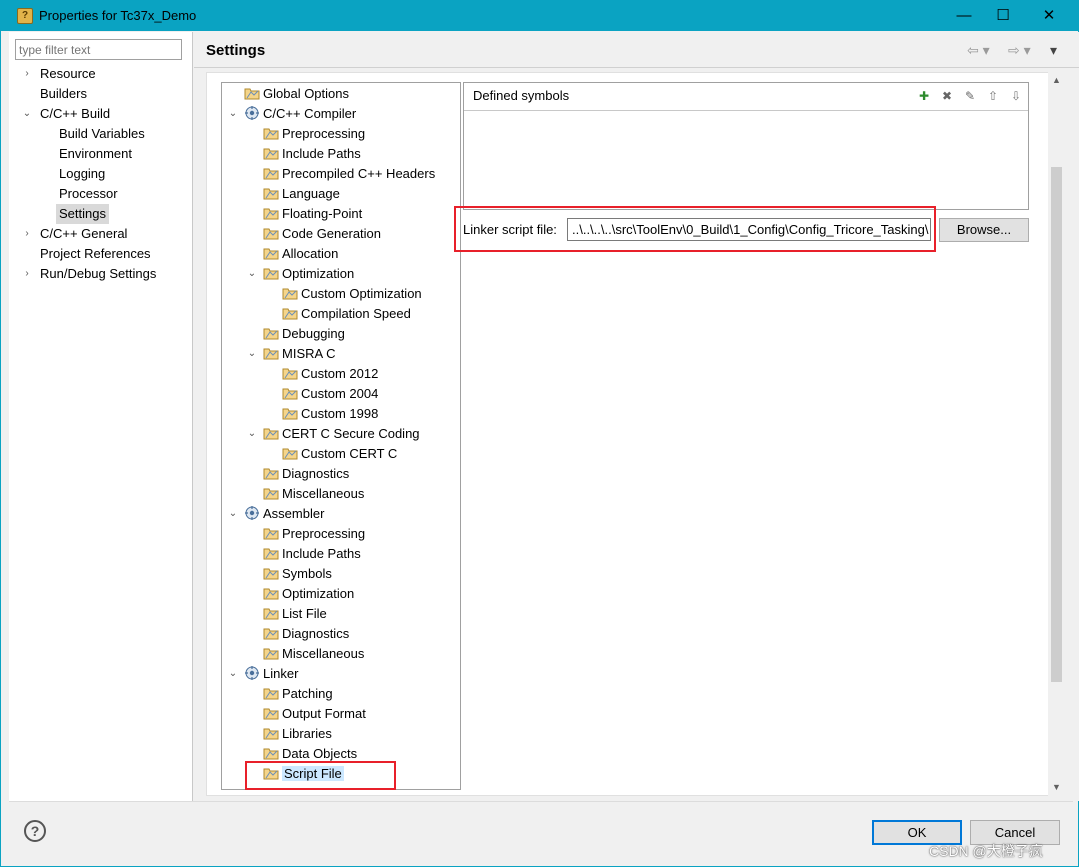 This screenshot has width=1079, height=867. What do you see at coordinates (1049, 16) in the screenshot?
I see `close-button: ✕` at bounding box center [1049, 16].